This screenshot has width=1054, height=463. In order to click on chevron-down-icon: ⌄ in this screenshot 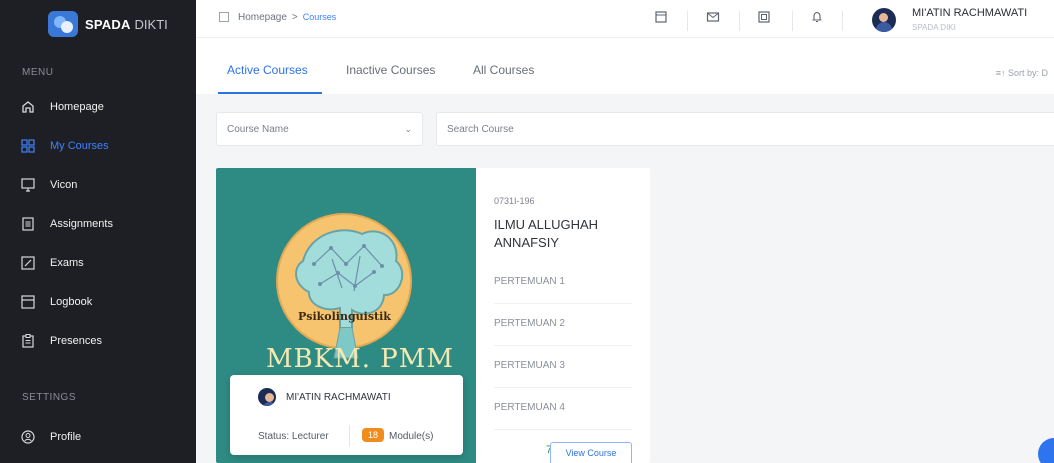, I will do `click(408, 129)`.